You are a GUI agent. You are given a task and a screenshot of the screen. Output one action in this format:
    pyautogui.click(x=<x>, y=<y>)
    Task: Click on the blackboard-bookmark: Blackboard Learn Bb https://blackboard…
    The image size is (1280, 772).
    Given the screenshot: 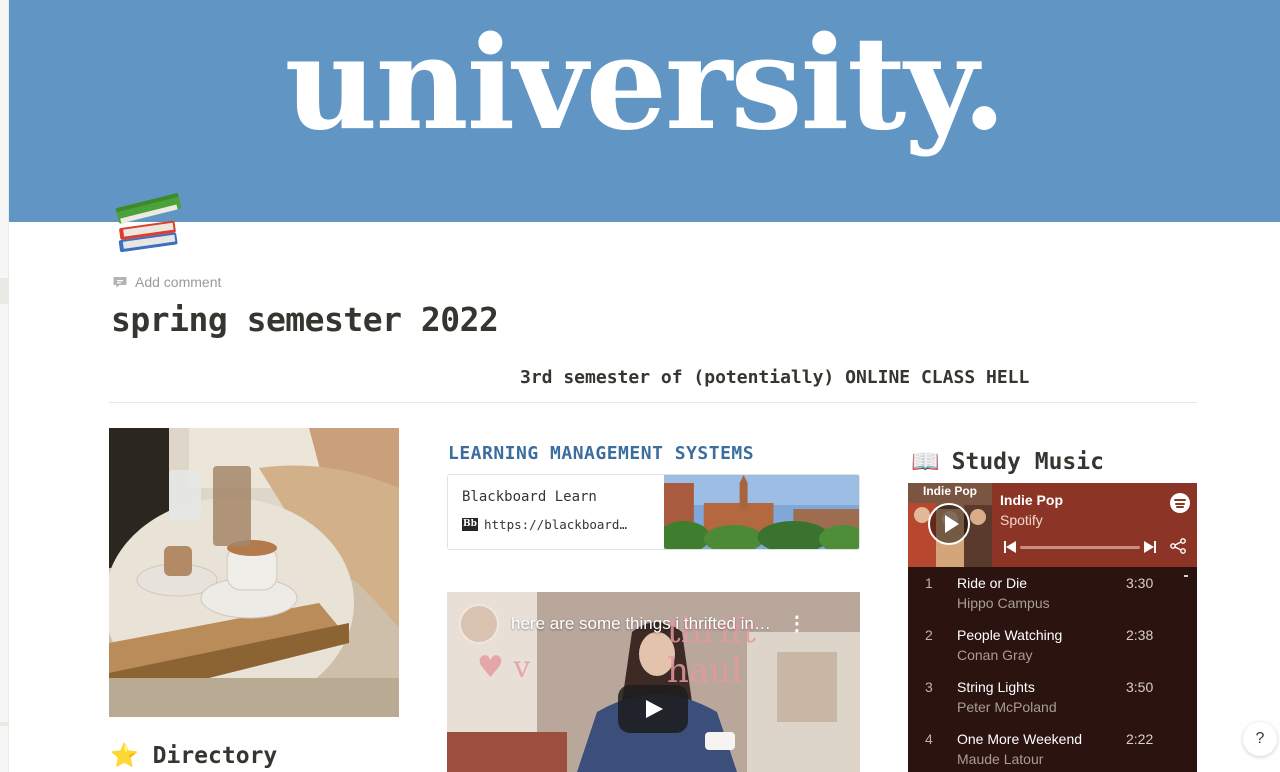 What is the action you would take?
    pyautogui.click(x=653, y=512)
    